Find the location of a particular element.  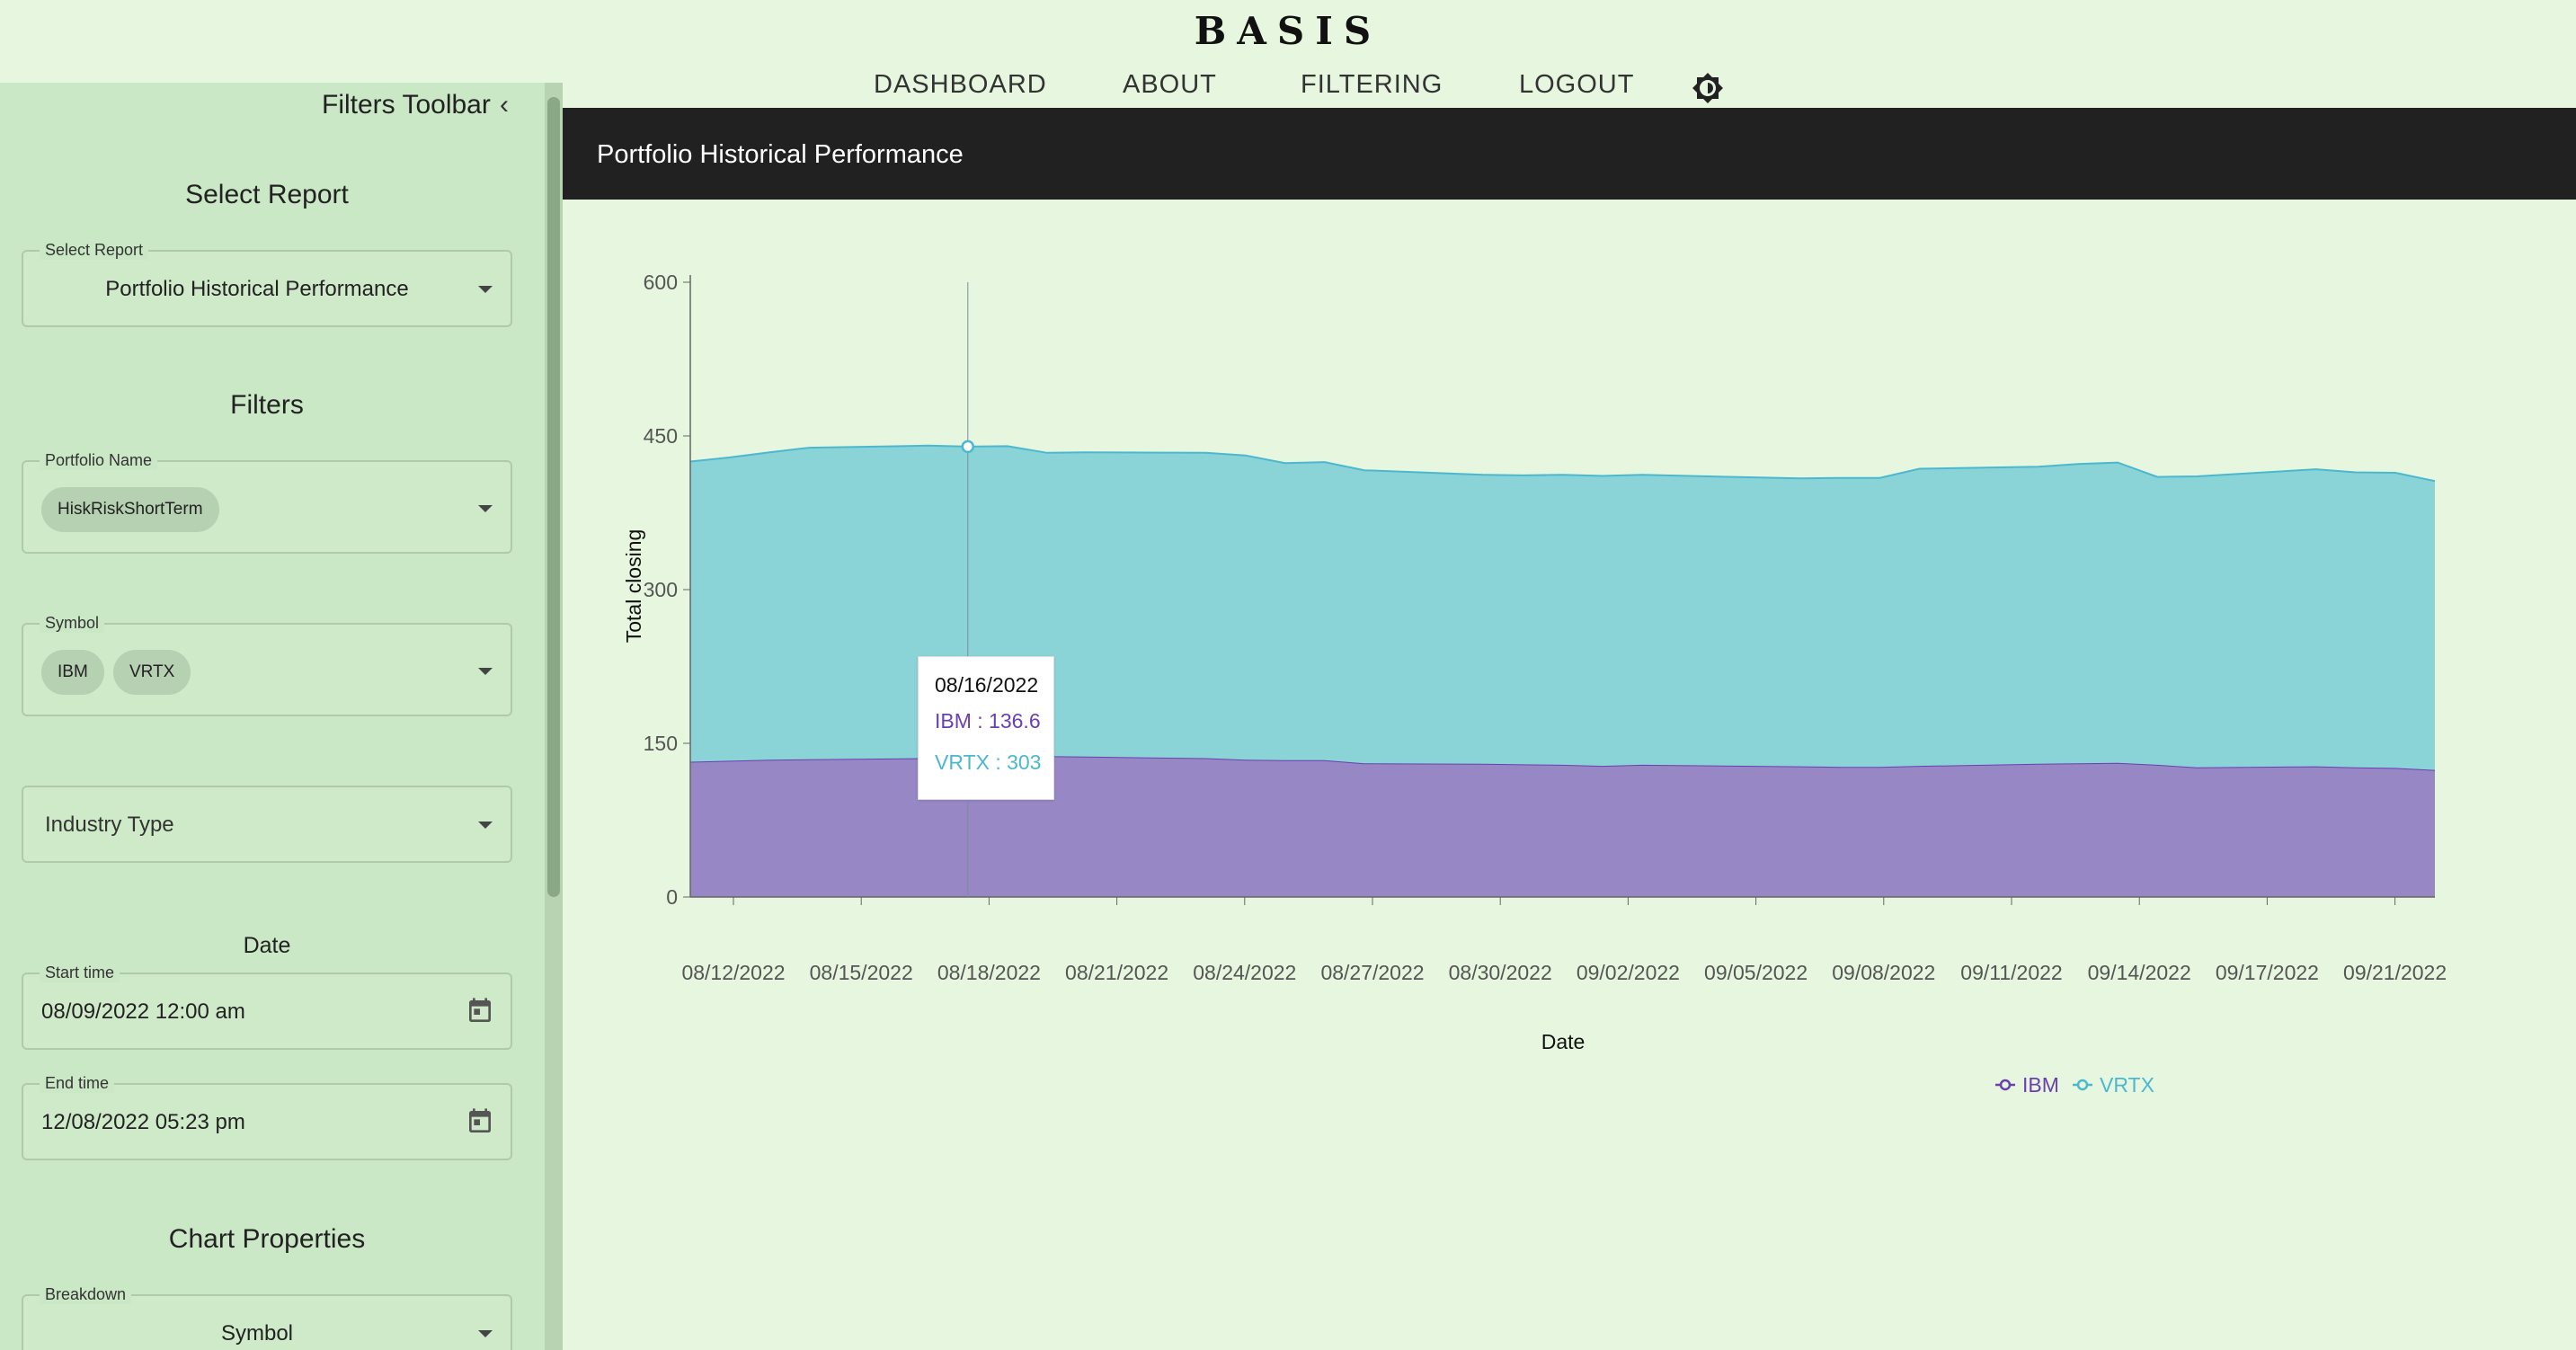

sidebar-scrollbar-thumb is located at coordinates (553, 497).